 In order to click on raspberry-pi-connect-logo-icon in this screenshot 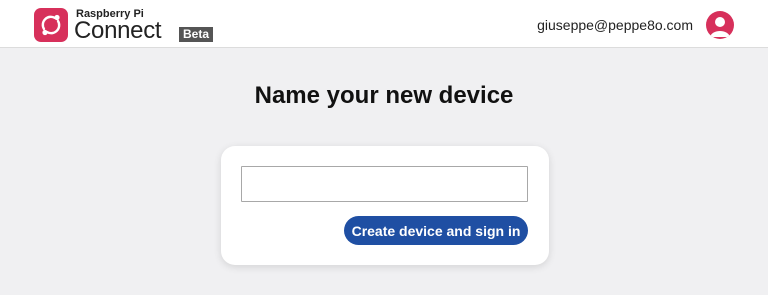, I will do `click(51, 25)`.